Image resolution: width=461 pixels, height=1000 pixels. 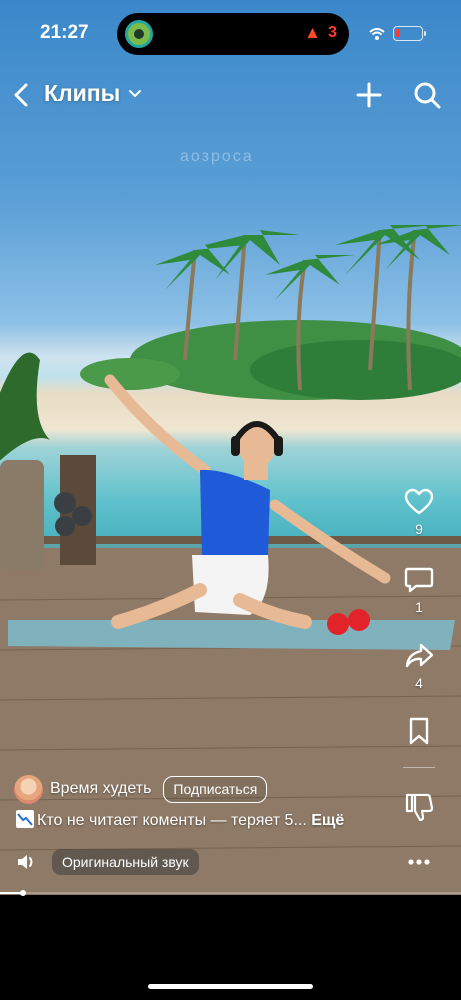 I want to click on share-count: 4, so click(x=419, y=683).